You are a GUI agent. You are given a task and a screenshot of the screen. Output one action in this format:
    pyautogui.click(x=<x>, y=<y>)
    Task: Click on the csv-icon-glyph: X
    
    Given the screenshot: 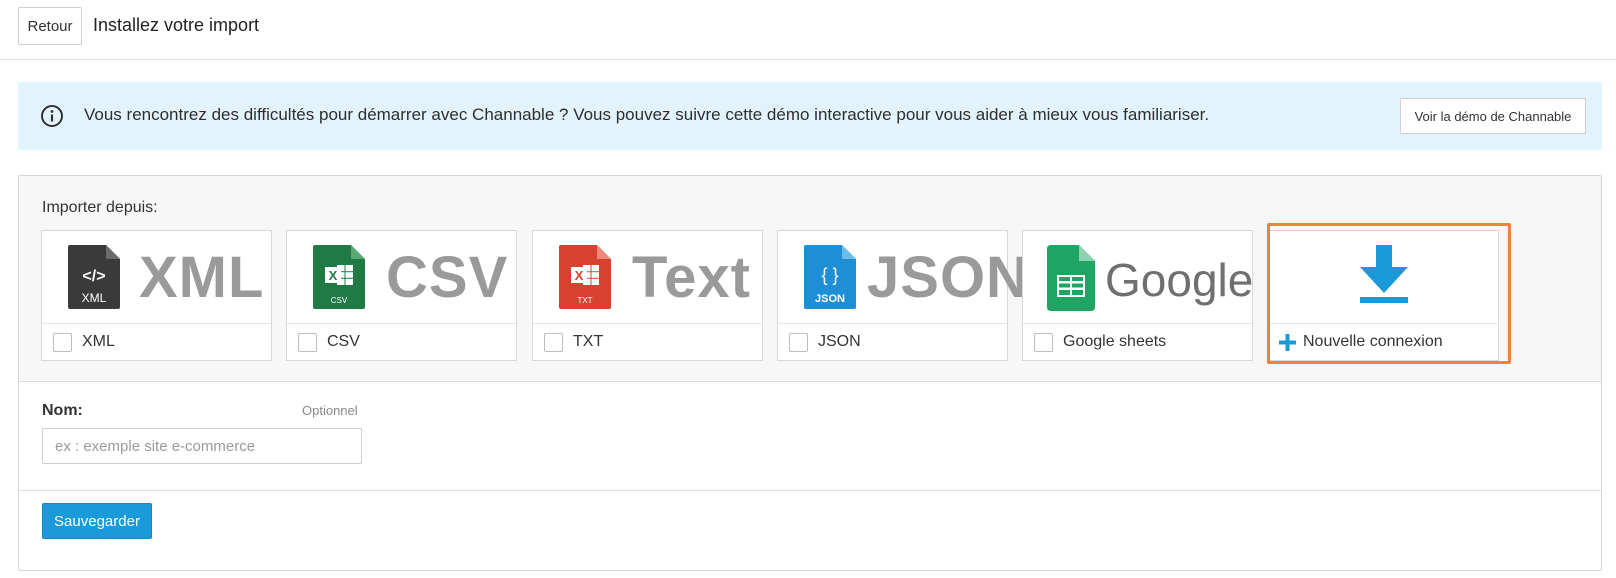 What is the action you would take?
    pyautogui.click(x=333, y=275)
    